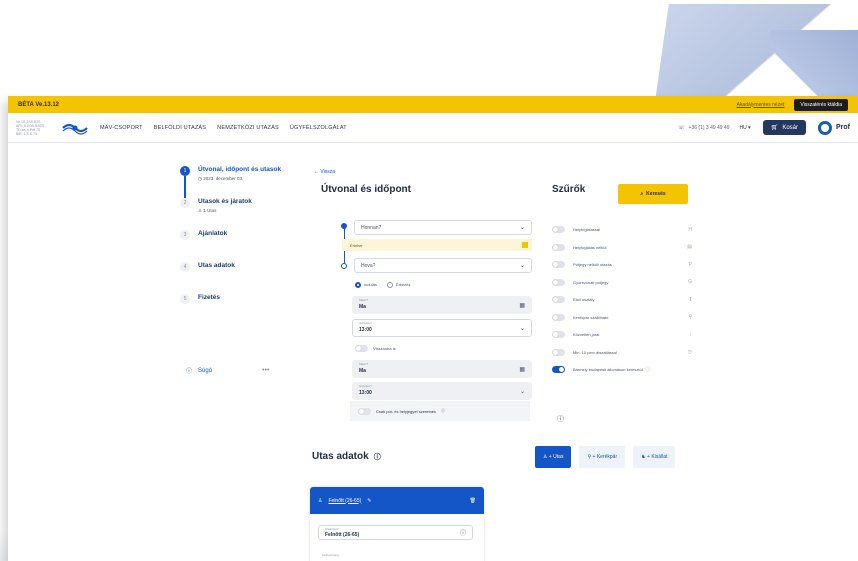  I want to click on filter-label: Közvetlen járat, so click(586, 335).